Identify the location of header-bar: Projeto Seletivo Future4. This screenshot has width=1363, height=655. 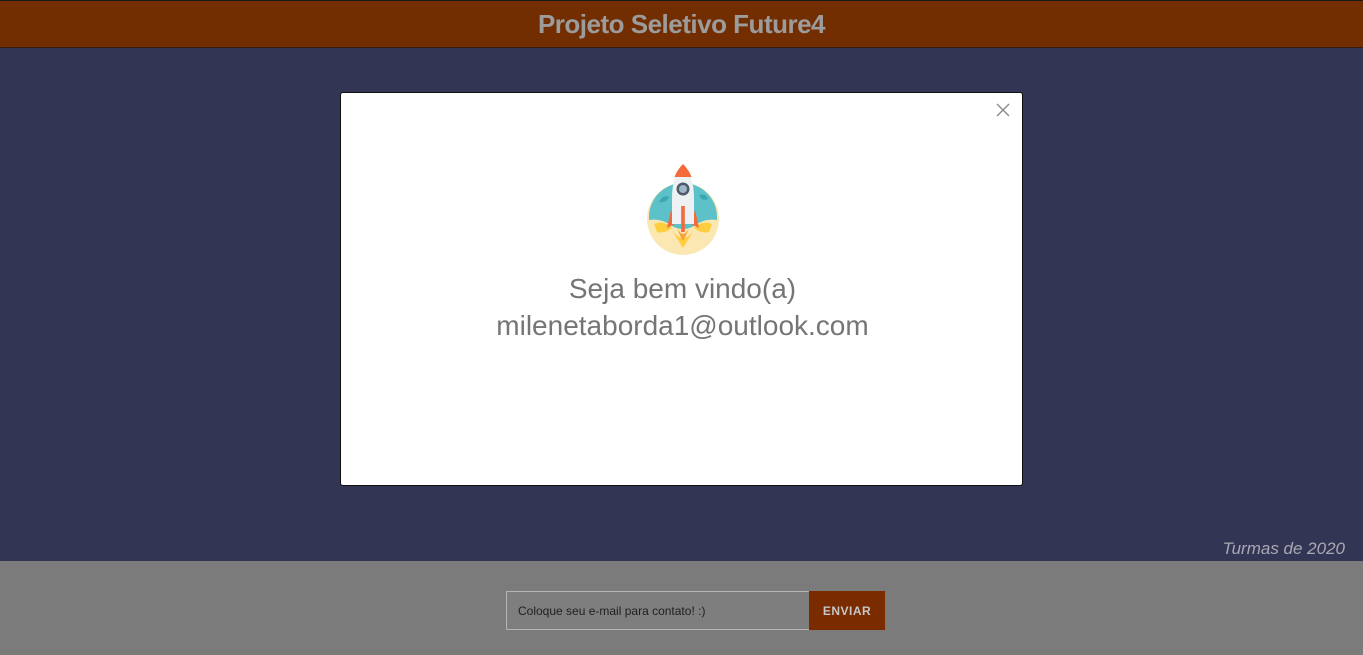
(681, 24).